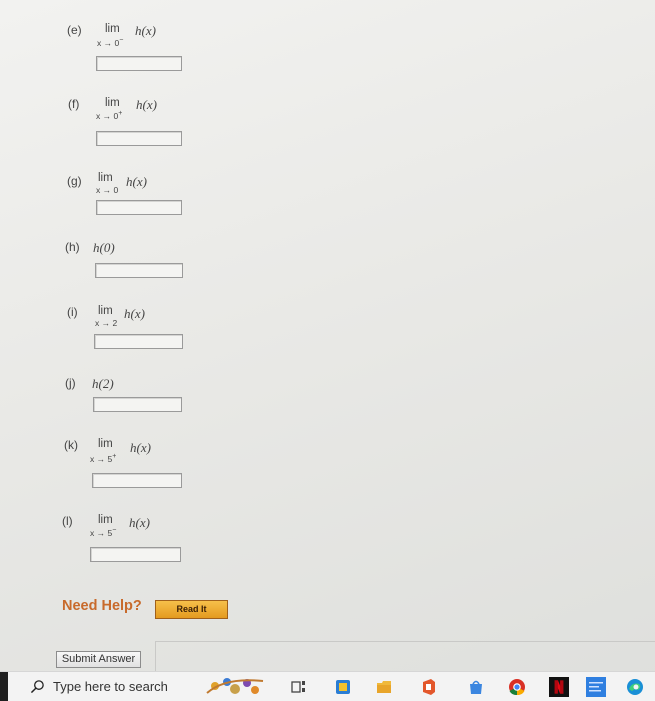 This screenshot has width=655, height=701. What do you see at coordinates (110, 686) in the screenshot?
I see `taskbar-search-input: Type here to search` at bounding box center [110, 686].